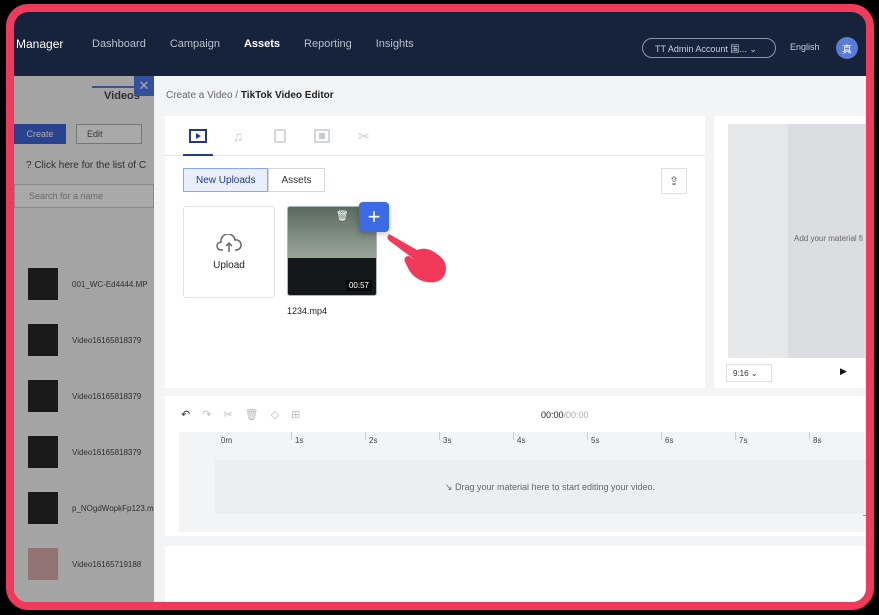  I want to click on add-to-timeline-button: +, so click(374, 217).